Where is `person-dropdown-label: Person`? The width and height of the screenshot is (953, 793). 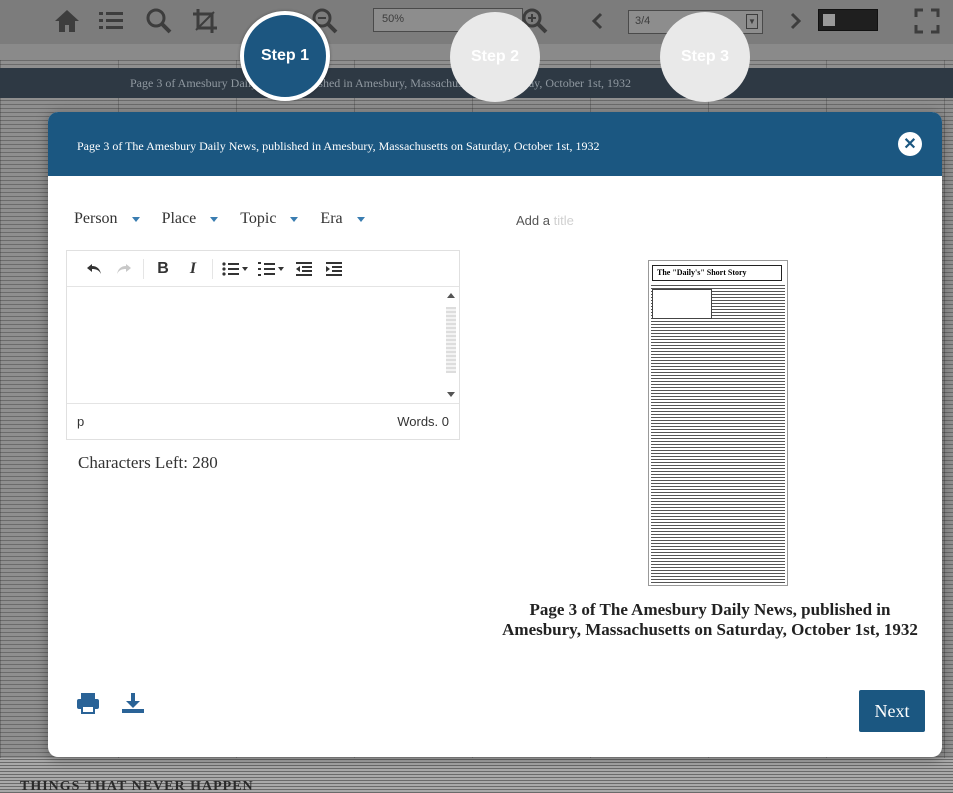
person-dropdown-label: Person is located at coordinates (96, 218).